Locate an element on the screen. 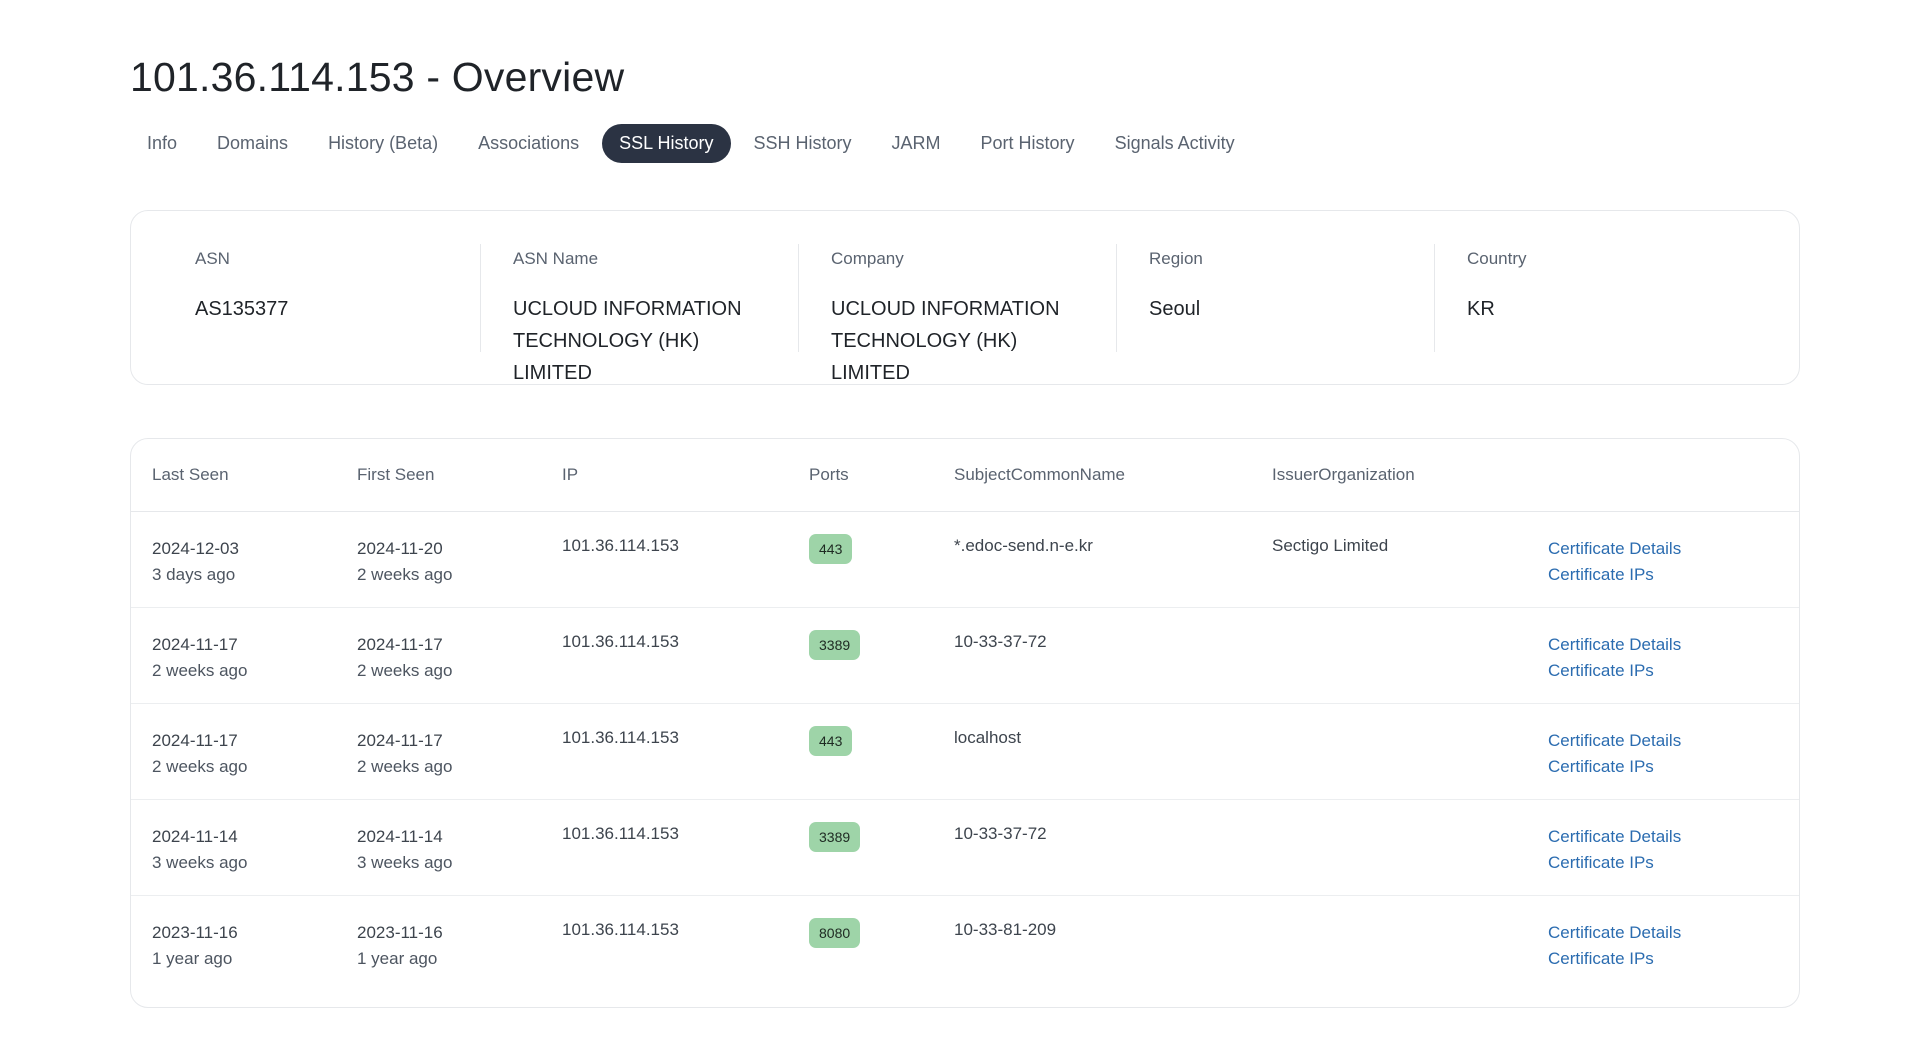 The image size is (1920, 1044). cell-subject-common-name: *.edoc-send.n-e.kr is located at coordinates (1092, 559).